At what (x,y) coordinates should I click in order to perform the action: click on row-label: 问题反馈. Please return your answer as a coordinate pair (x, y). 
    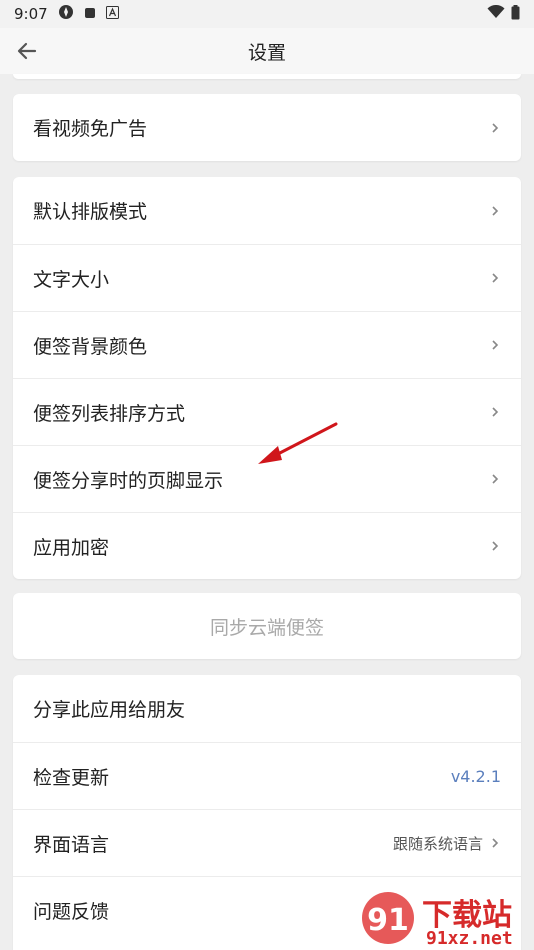
    Looking at the image, I should click on (71, 911).